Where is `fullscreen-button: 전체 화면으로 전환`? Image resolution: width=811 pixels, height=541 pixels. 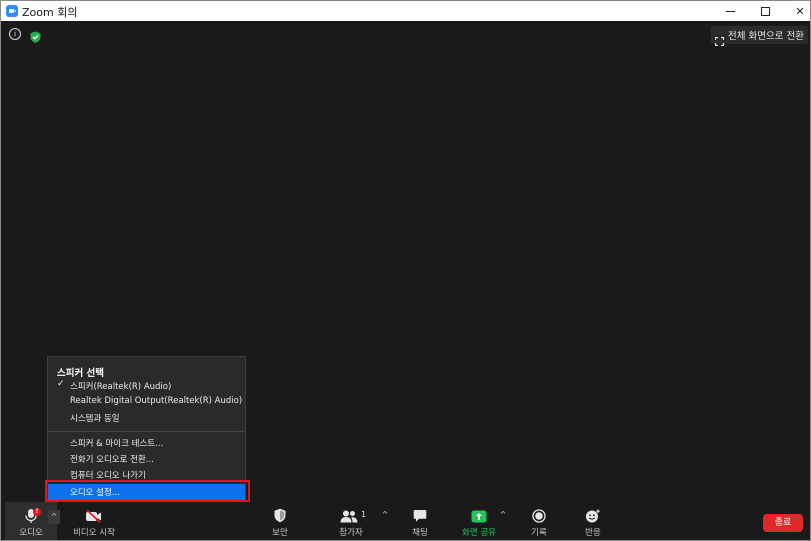 fullscreen-button: 전체 화면으로 전환 is located at coordinates (759, 36).